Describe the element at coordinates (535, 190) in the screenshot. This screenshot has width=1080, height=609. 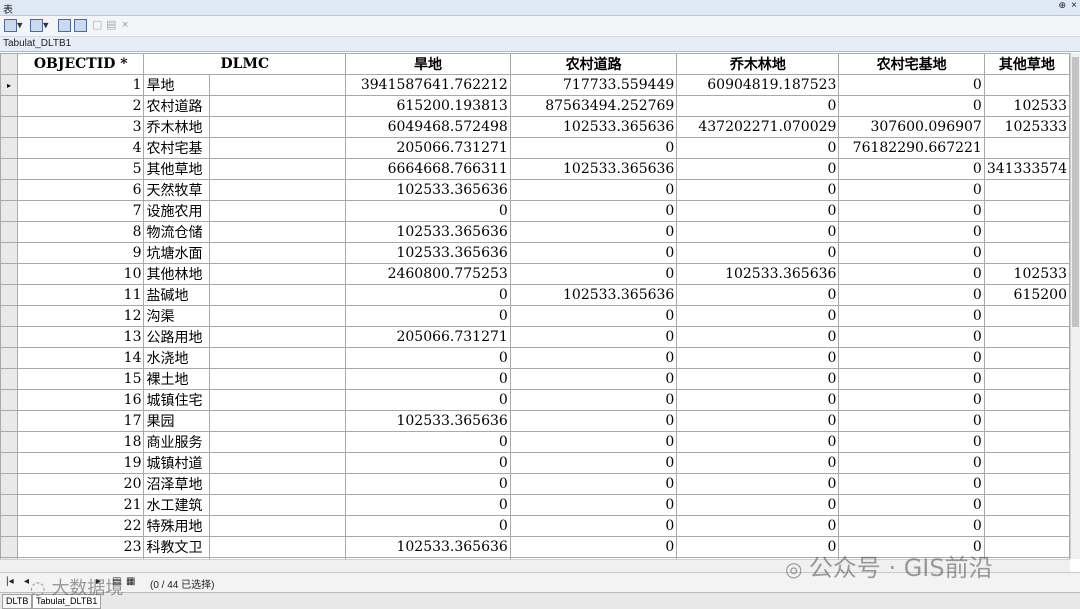
I see `table-row: 6 天然牧草 102533.365636 0 0 0` at that location.